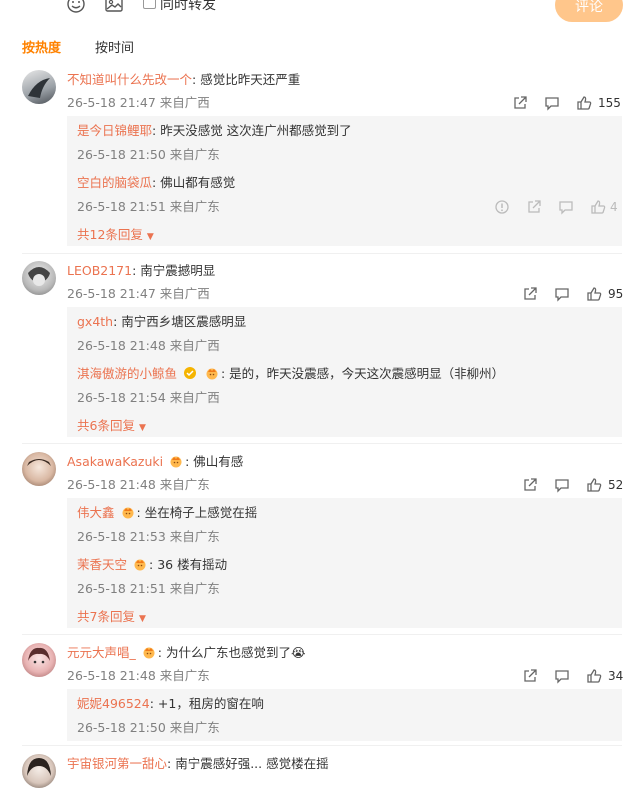 This screenshot has height=788, width=628. Describe the element at coordinates (616, 676) in the screenshot. I see `like-count: 34` at that location.